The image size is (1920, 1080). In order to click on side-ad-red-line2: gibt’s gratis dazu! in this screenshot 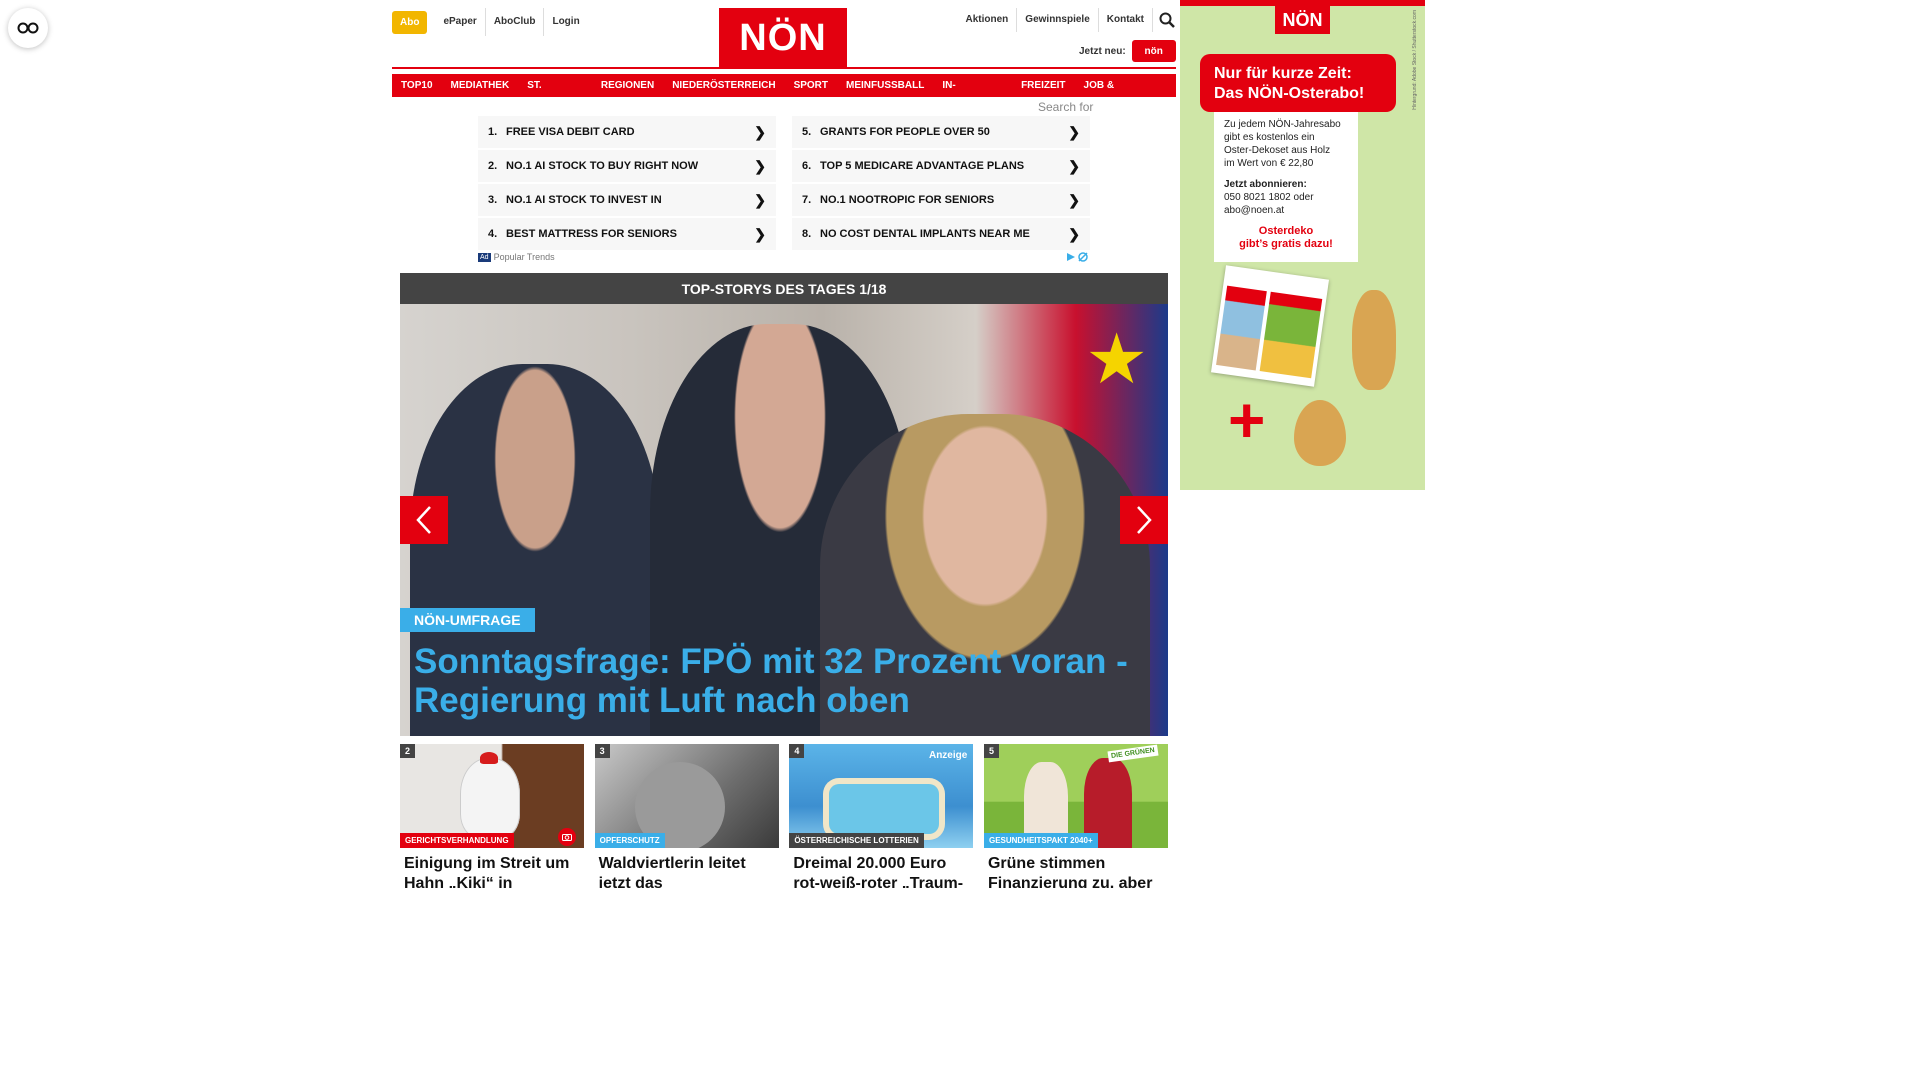, I will do `click(1286, 244)`.